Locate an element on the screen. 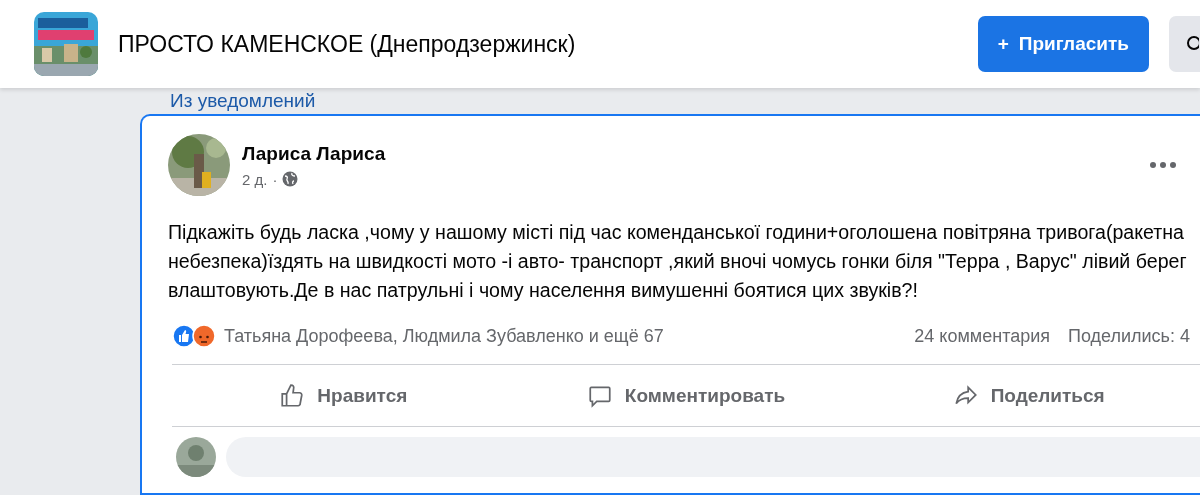 The image size is (1200, 495). post-text: Підкажіть будь ласка ,чому у нашому місті під час коменданської години+оголошена повітряна тривога(ракетна небезпека)їздять на швидкості мото -і авто- транспорт ,який вночі чомусь гонки біля "Терра , Варус" лівий берег влаштовують.Де в нас патрульні і чому населення вимушенні боятися цих звуків?! is located at coordinates (678, 261).